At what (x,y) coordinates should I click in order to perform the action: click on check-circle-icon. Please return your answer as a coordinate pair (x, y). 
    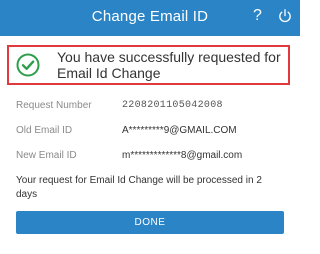
    Looking at the image, I should click on (28, 65).